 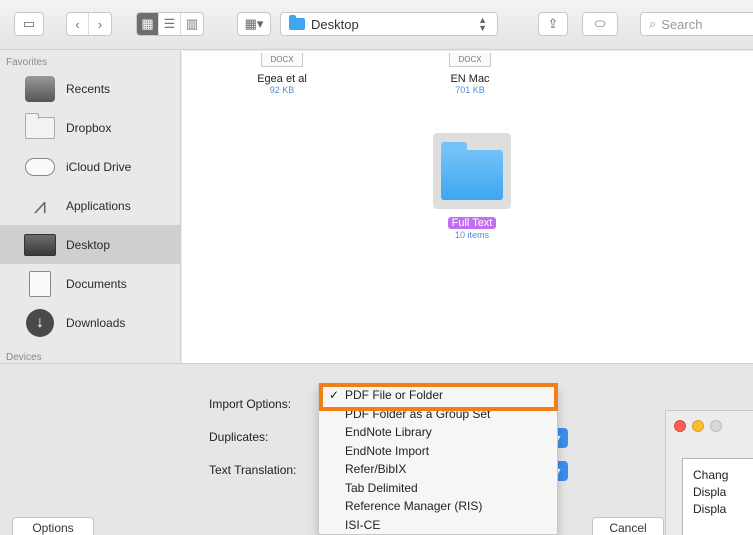 What do you see at coordinates (192, 24) in the screenshot?
I see `column-view-icon: ▥` at bounding box center [192, 24].